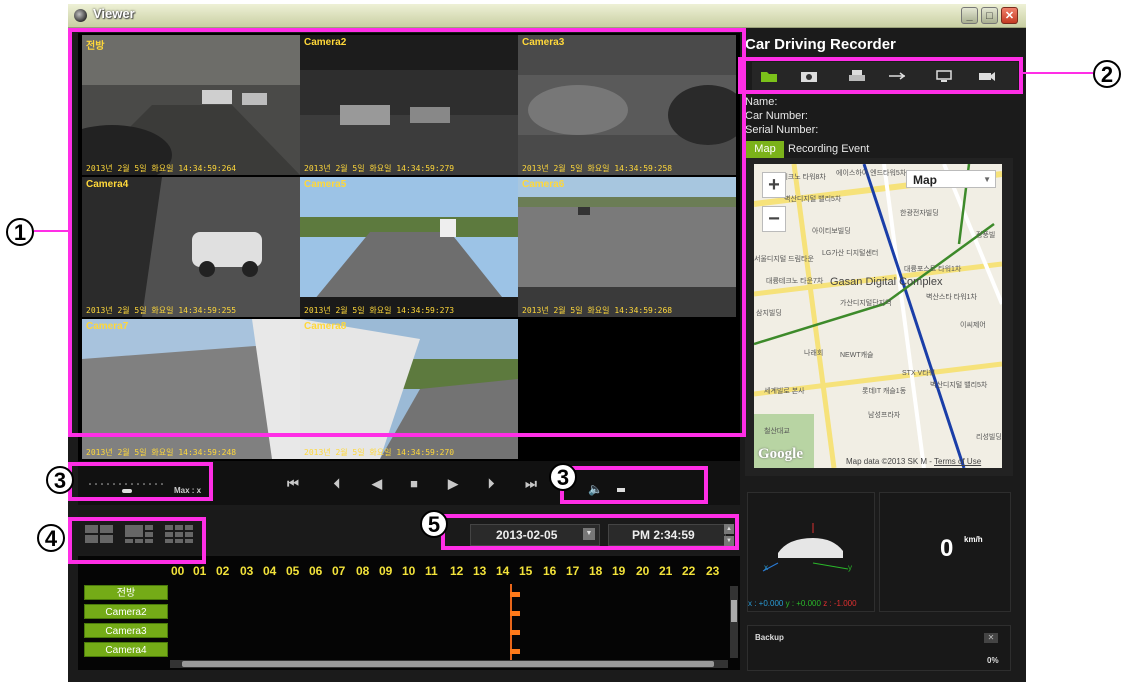 This screenshot has width=1131, height=682. I want to click on chevron-down-icon: ▼, so click(987, 179).